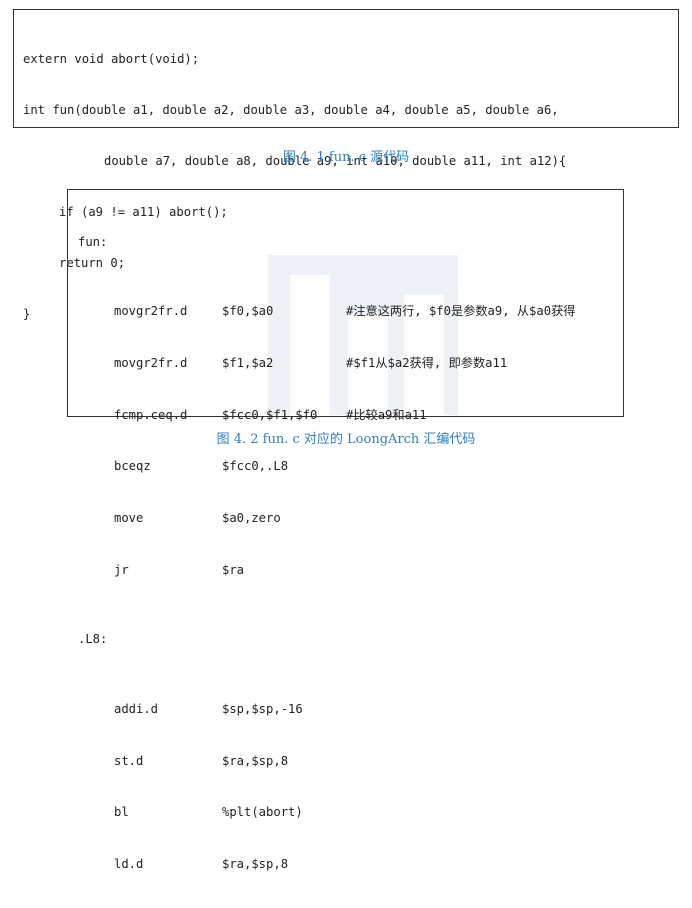 The height and width of the screenshot is (908, 692). What do you see at coordinates (386, 414) in the screenshot?
I see `asm-comment: #比较a9和a11` at bounding box center [386, 414].